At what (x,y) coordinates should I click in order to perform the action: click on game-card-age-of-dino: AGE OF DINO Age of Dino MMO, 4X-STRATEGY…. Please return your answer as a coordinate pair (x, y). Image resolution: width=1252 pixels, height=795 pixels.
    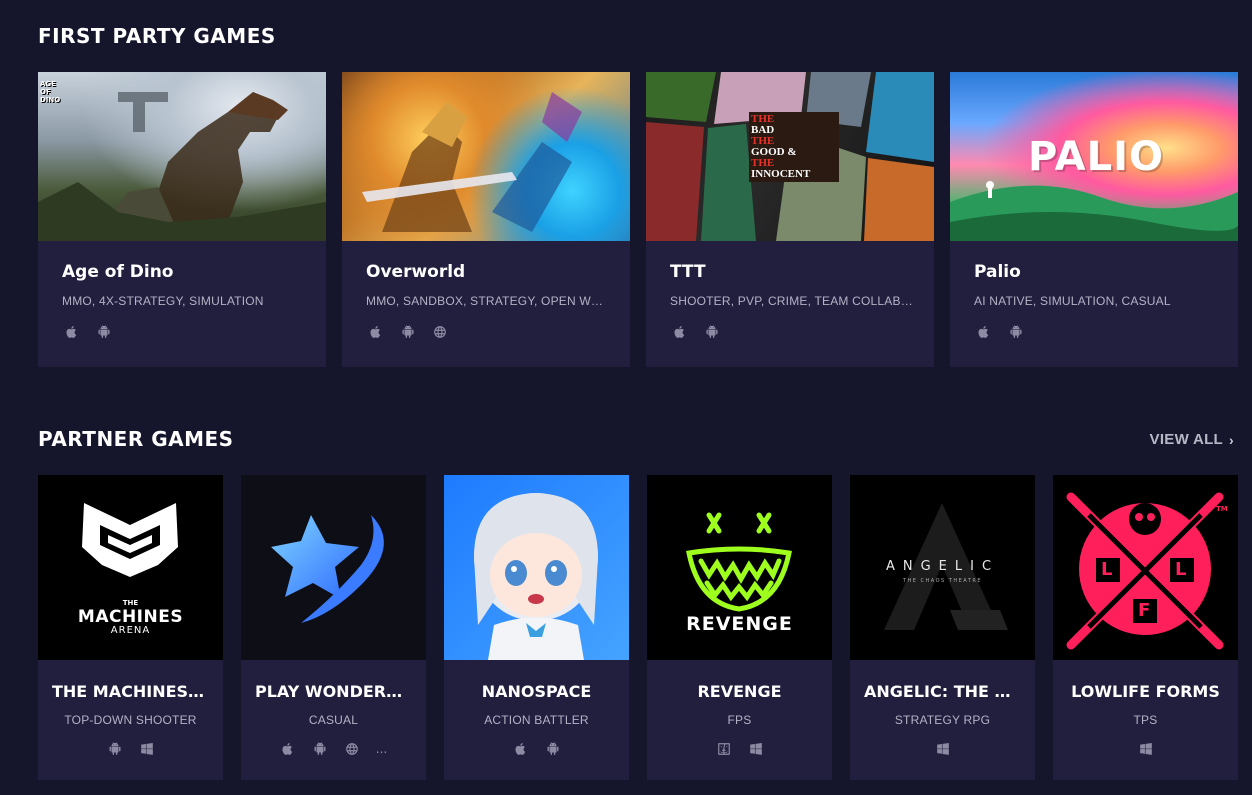
    Looking at the image, I should click on (182, 219).